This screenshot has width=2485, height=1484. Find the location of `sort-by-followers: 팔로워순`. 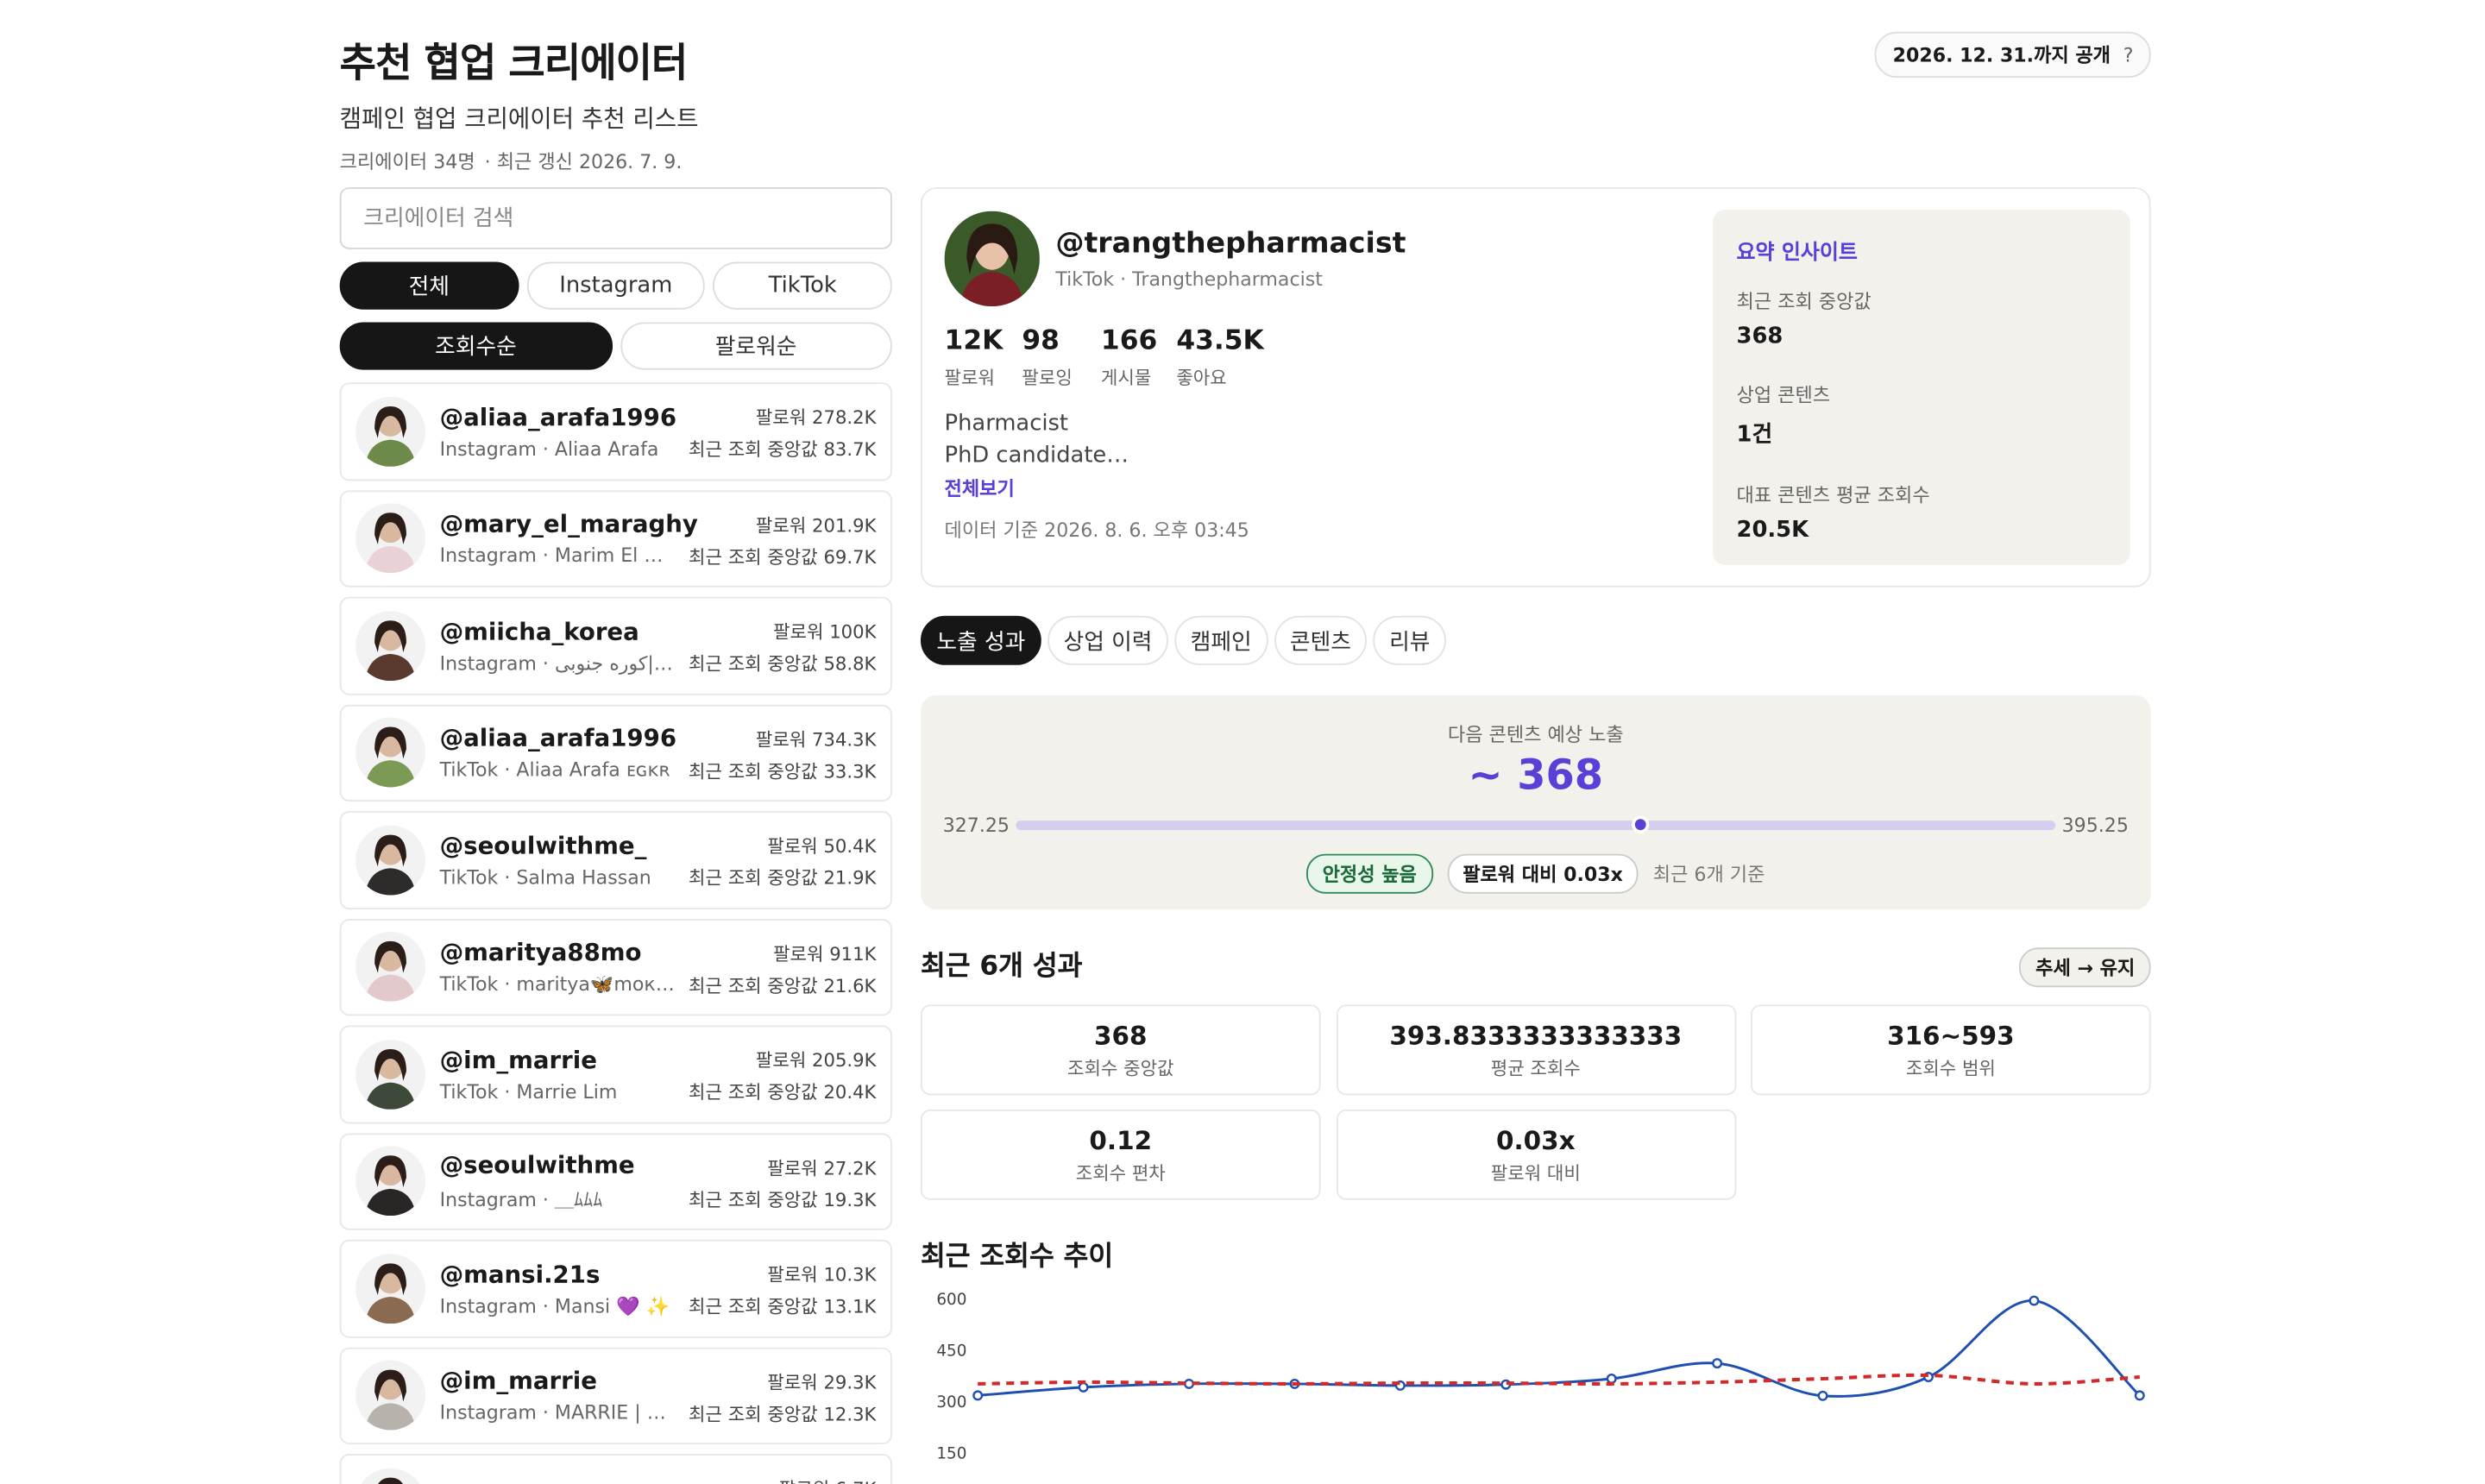

sort-by-followers: 팔로워순 is located at coordinates (756, 346).